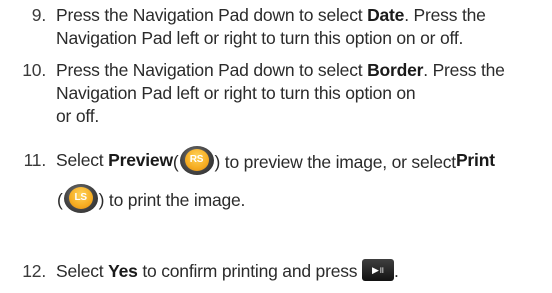  Describe the element at coordinates (34, 271) in the screenshot. I see `step-number: 12.` at that location.